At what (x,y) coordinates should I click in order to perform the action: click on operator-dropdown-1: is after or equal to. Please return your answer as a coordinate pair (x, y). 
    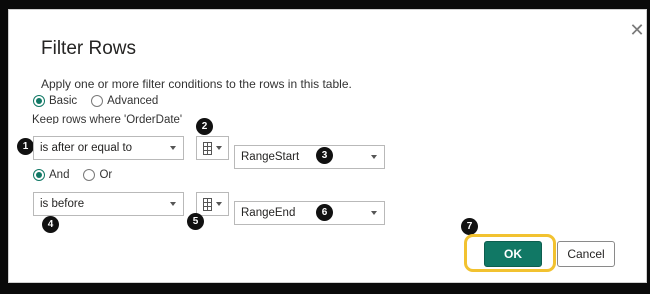
    Looking at the image, I should click on (108, 148).